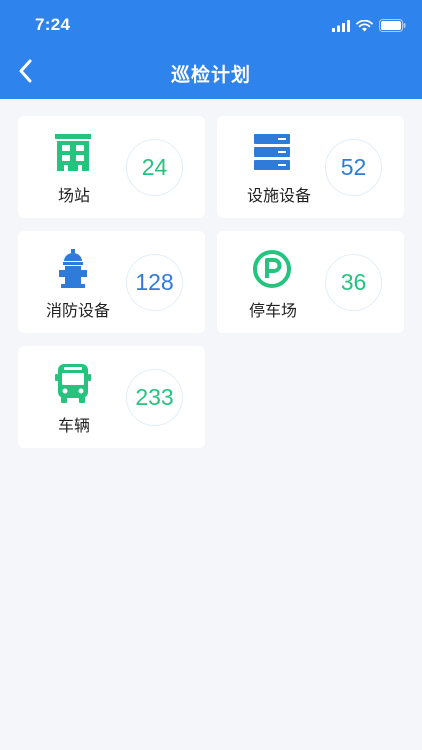  I want to click on signal-icon, so click(341, 26).